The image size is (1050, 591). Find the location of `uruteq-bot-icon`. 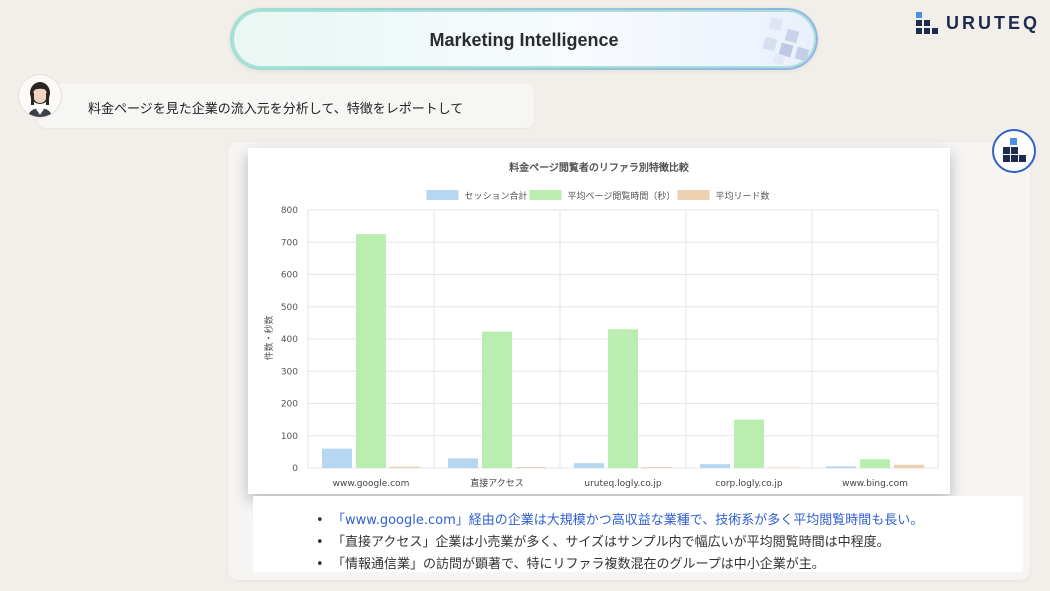

uruteq-bot-icon is located at coordinates (1014, 150).